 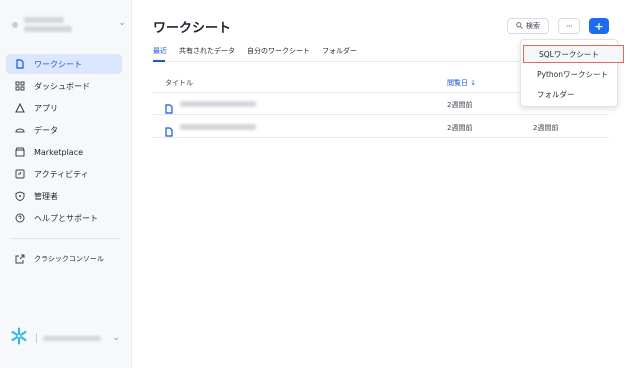 I want to click on org-name-redacted, so click(x=72, y=338).